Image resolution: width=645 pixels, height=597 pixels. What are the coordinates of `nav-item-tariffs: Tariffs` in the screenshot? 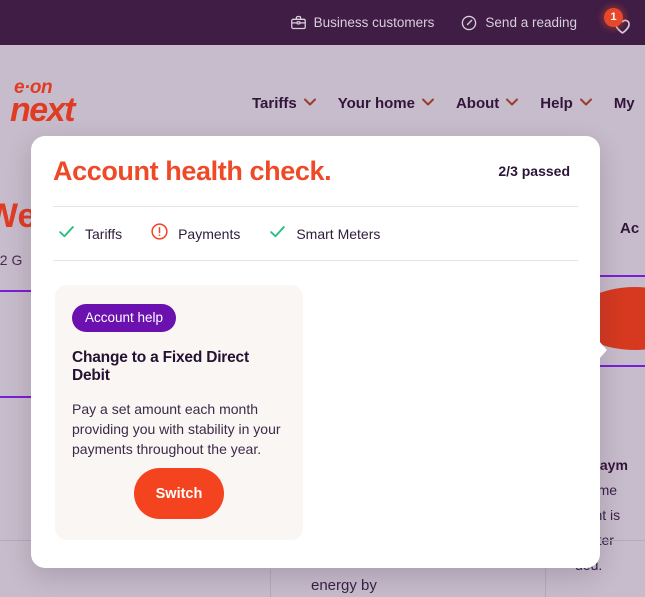 It's located at (284, 103).